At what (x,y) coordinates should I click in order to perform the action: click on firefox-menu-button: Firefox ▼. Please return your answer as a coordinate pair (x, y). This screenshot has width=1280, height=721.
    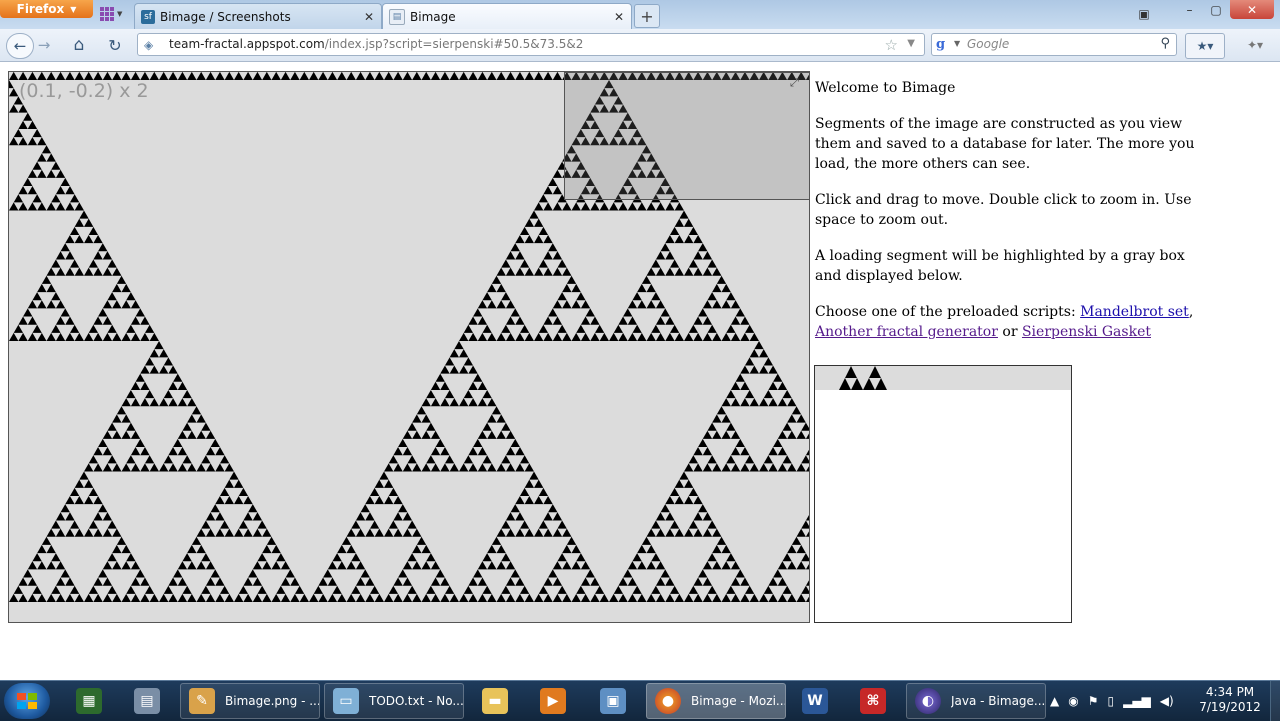
    Looking at the image, I should click on (46, 9).